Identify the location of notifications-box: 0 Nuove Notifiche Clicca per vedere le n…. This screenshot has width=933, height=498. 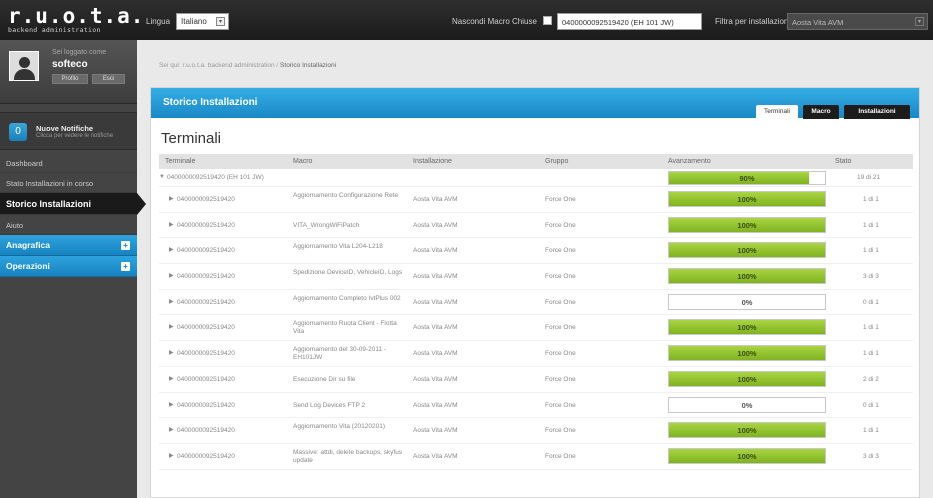
(68, 131).